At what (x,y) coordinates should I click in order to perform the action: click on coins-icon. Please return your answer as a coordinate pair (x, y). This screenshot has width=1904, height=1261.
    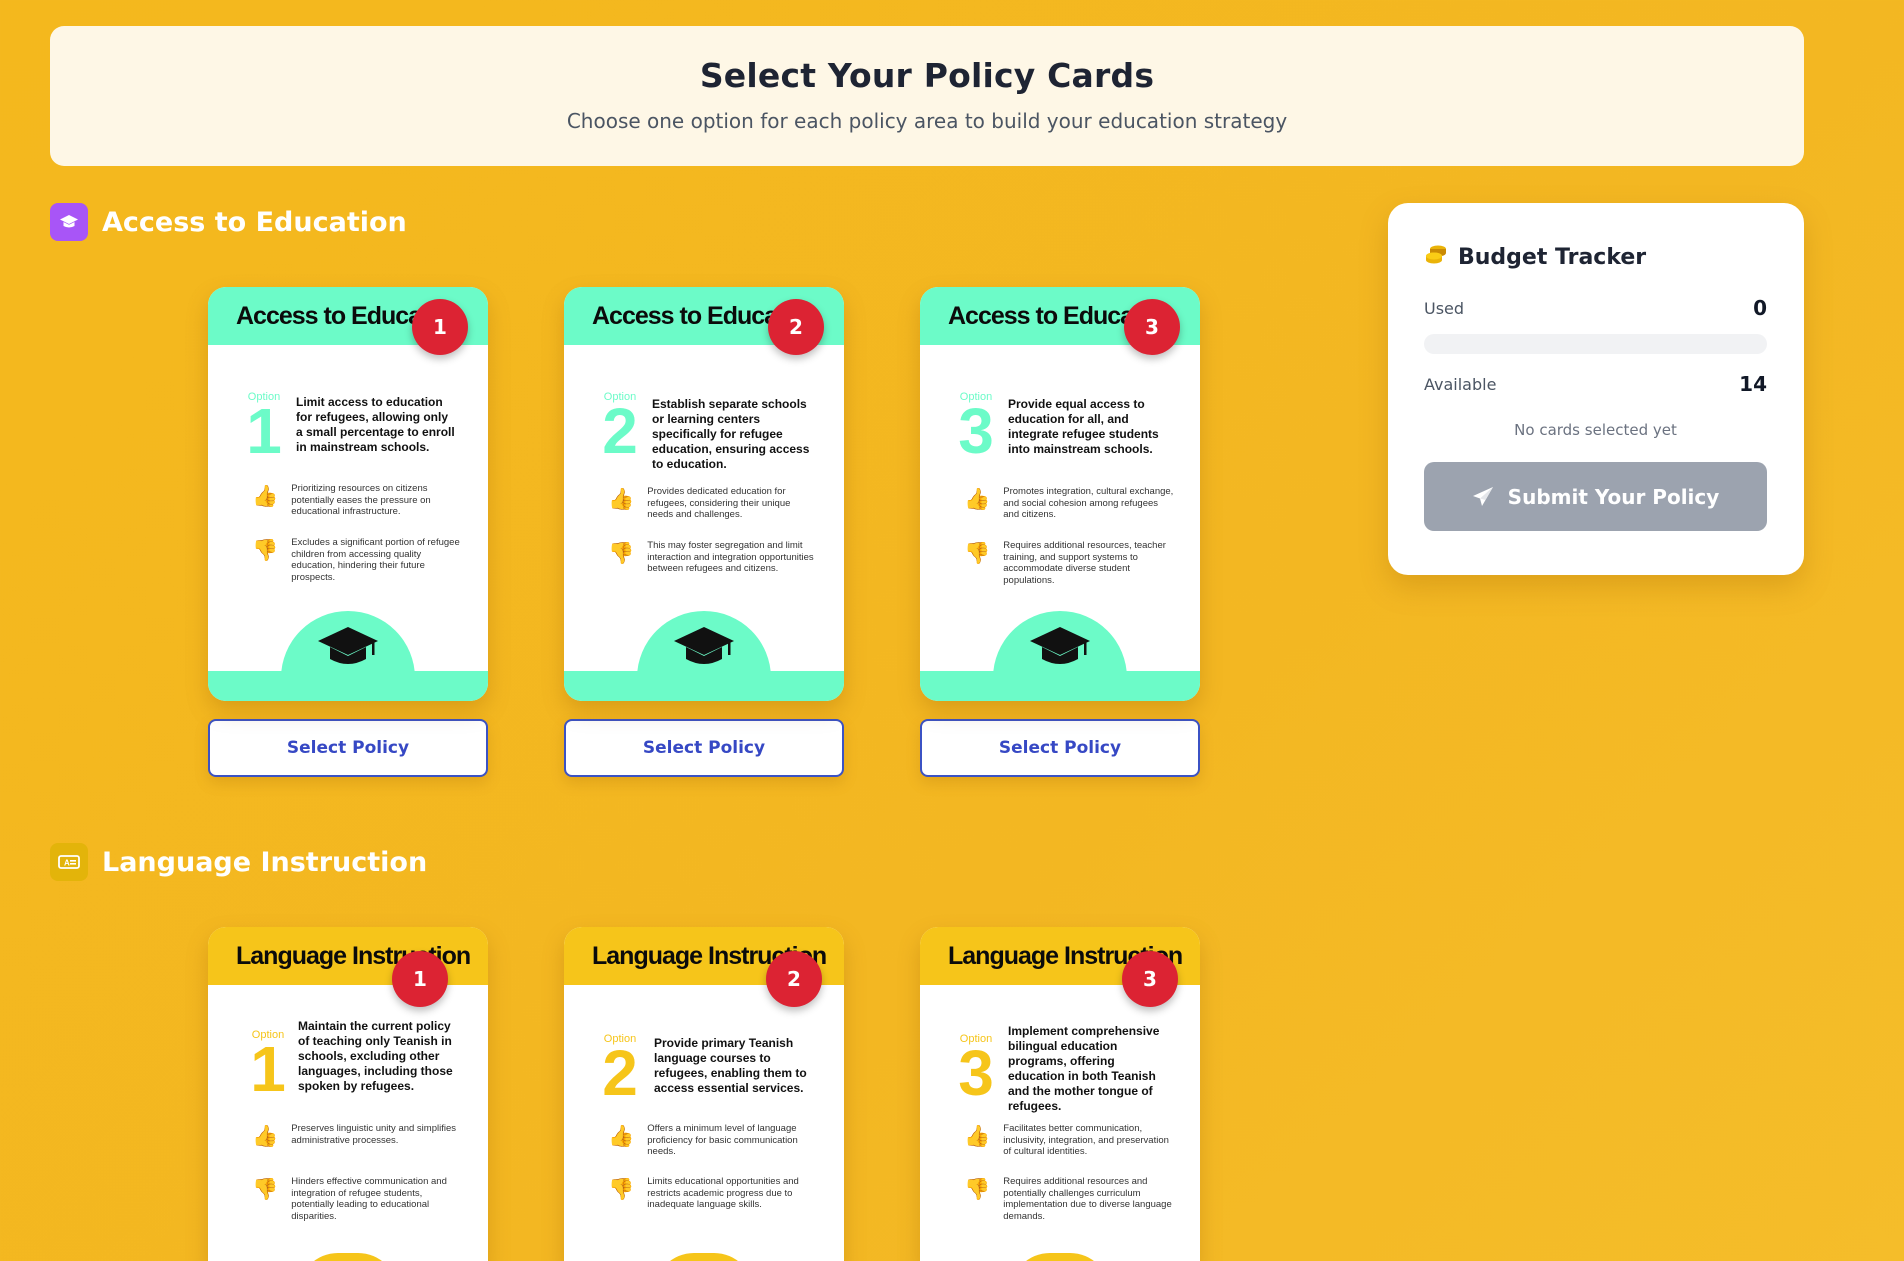
    Looking at the image, I should click on (1436, 257).